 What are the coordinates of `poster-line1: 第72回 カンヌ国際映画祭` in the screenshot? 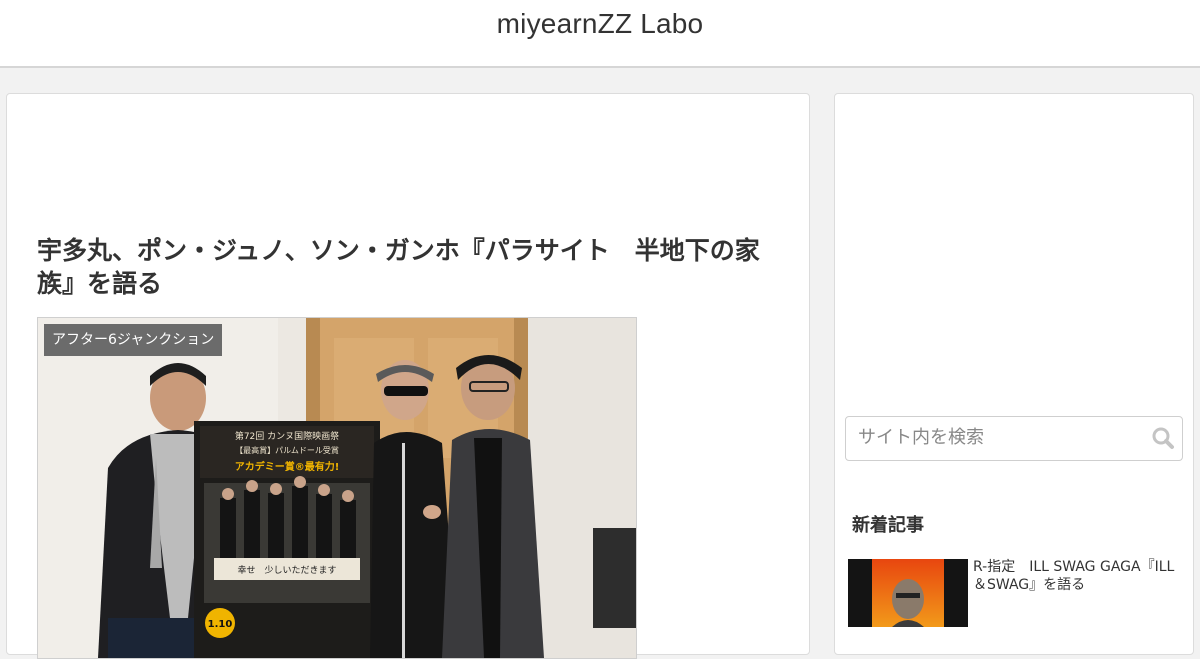 It's located at (287, 436).